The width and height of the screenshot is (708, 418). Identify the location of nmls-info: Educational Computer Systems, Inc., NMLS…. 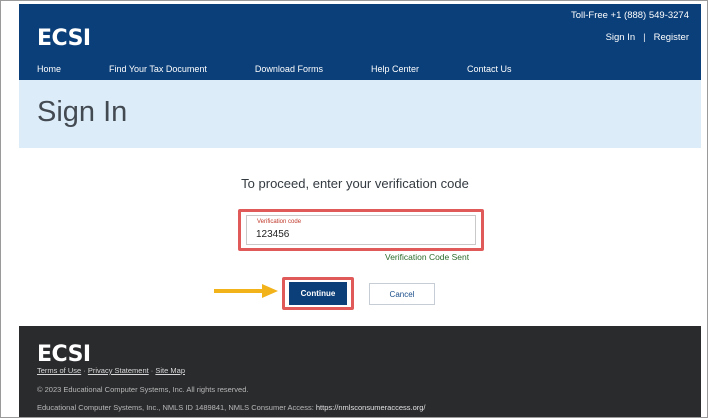
(231, 407).